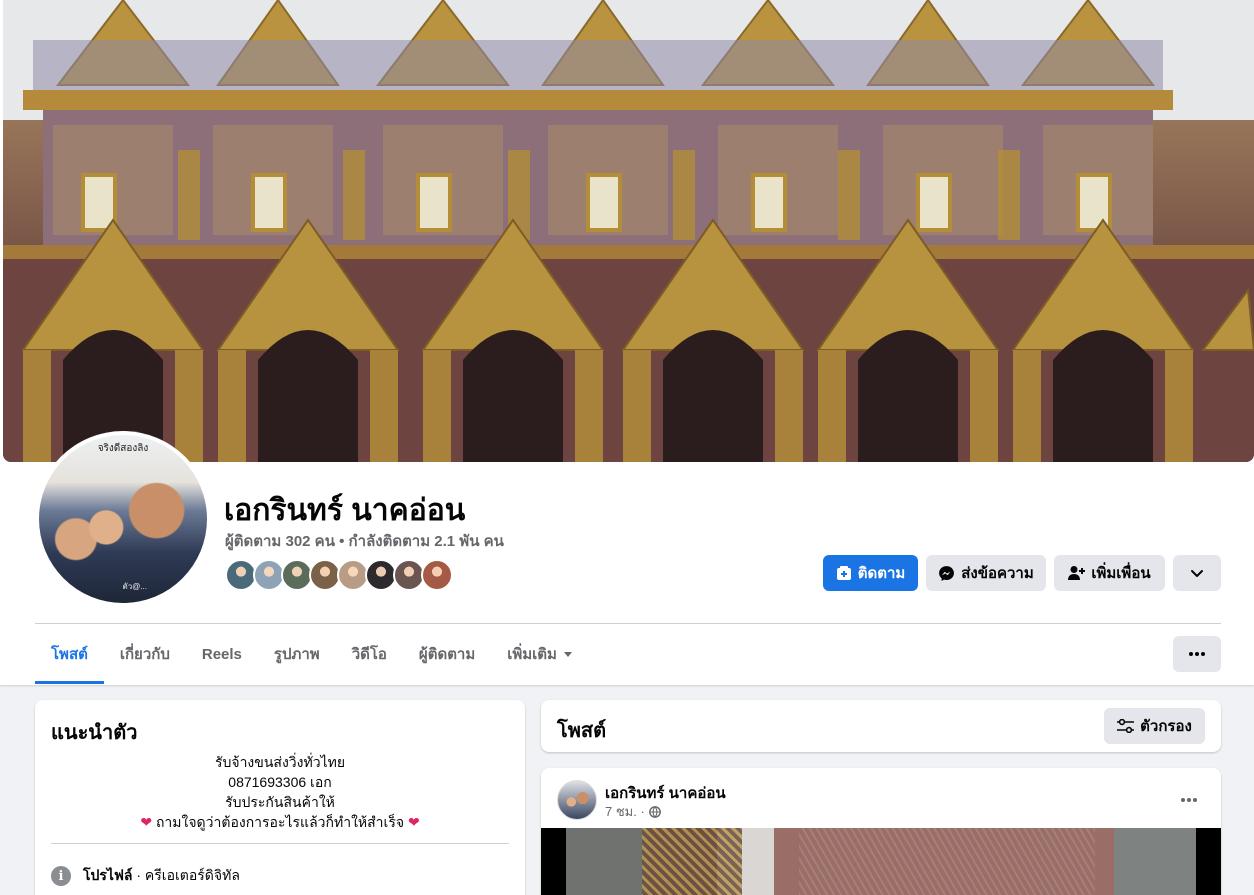 The height and width of the screenshot is (895, 1254). I want to click on follow-label: ติดตาม, so click(881, 573).